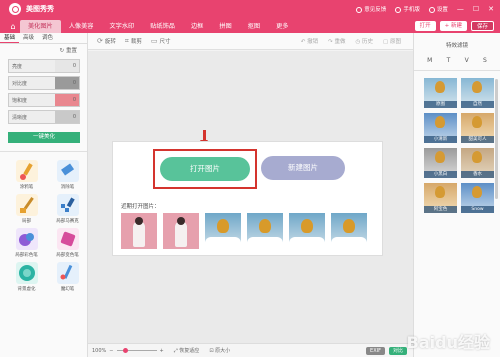 The height and width of the screenshot is (357, 500). I want to click on blur-icon, so click(26, 273).